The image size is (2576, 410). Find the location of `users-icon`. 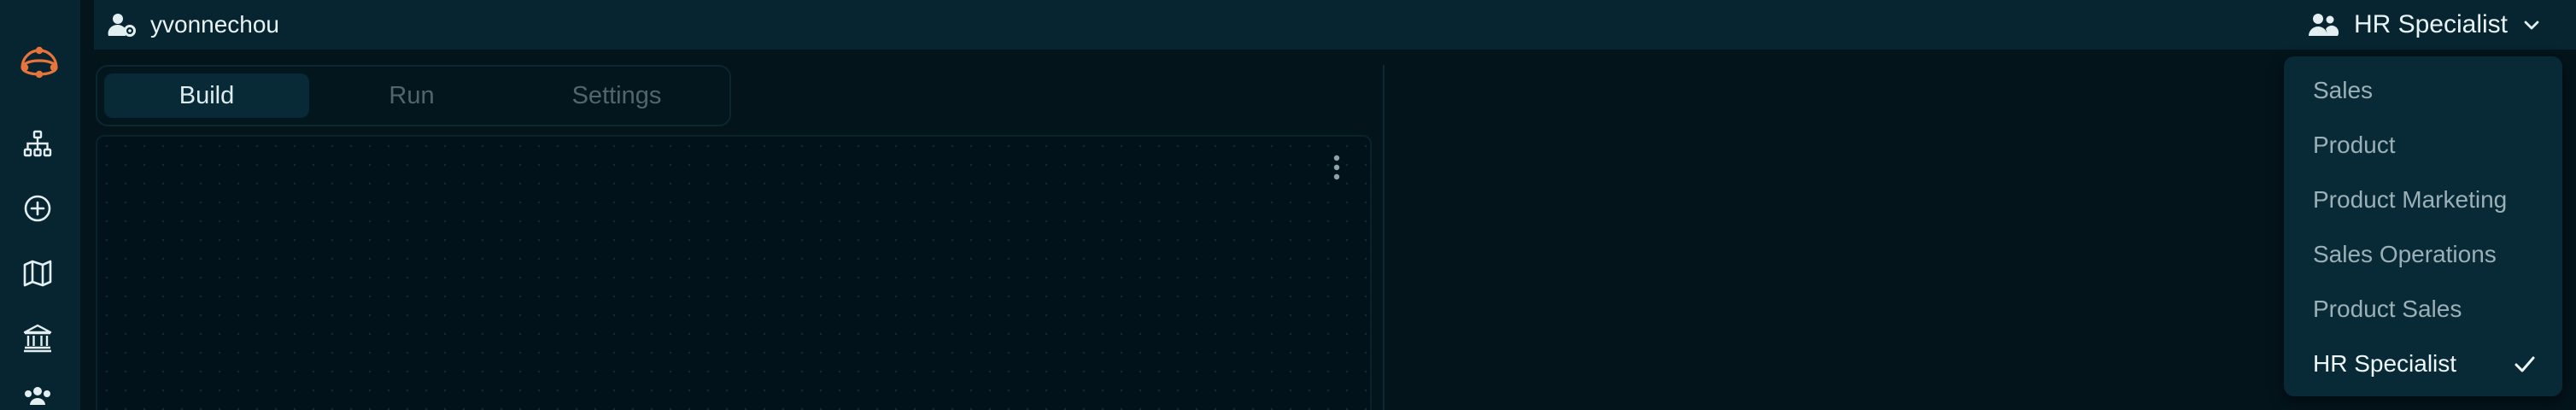

users-icon is located at coordinates (2323, 25).